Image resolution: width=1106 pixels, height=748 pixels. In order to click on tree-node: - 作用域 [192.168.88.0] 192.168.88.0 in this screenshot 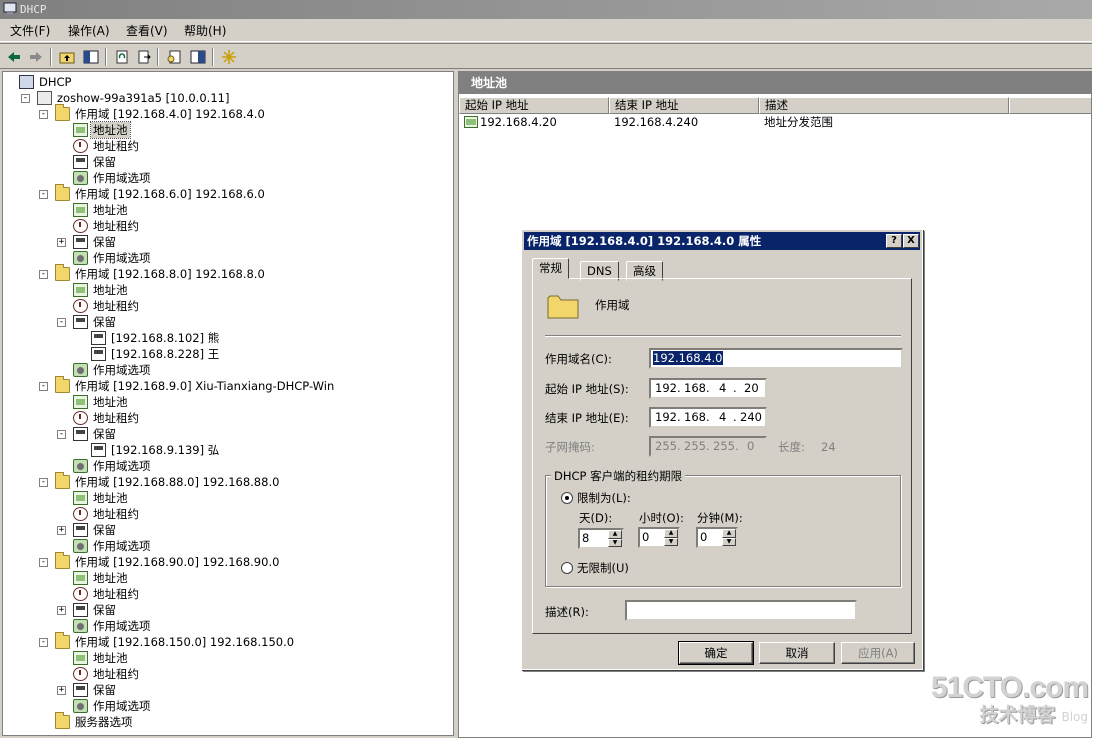, I will do `click(228, 481)`.